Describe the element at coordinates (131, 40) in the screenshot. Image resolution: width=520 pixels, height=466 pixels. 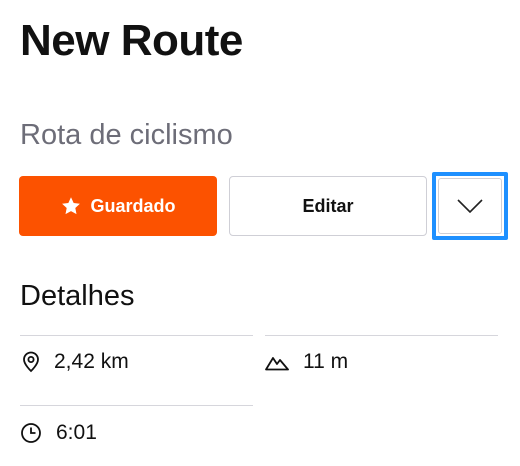
I see `page-title: New Route` at that location.